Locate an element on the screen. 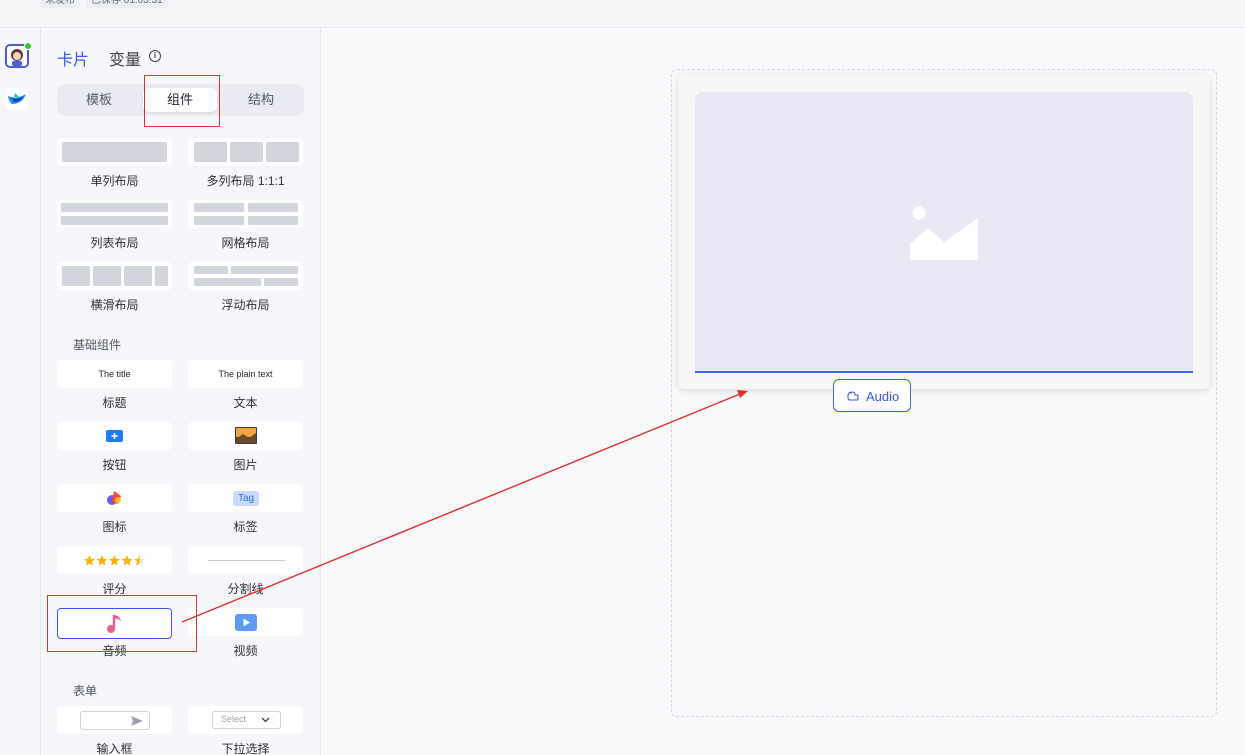  text-sample: The plain text is located at coordinates (245, 374).